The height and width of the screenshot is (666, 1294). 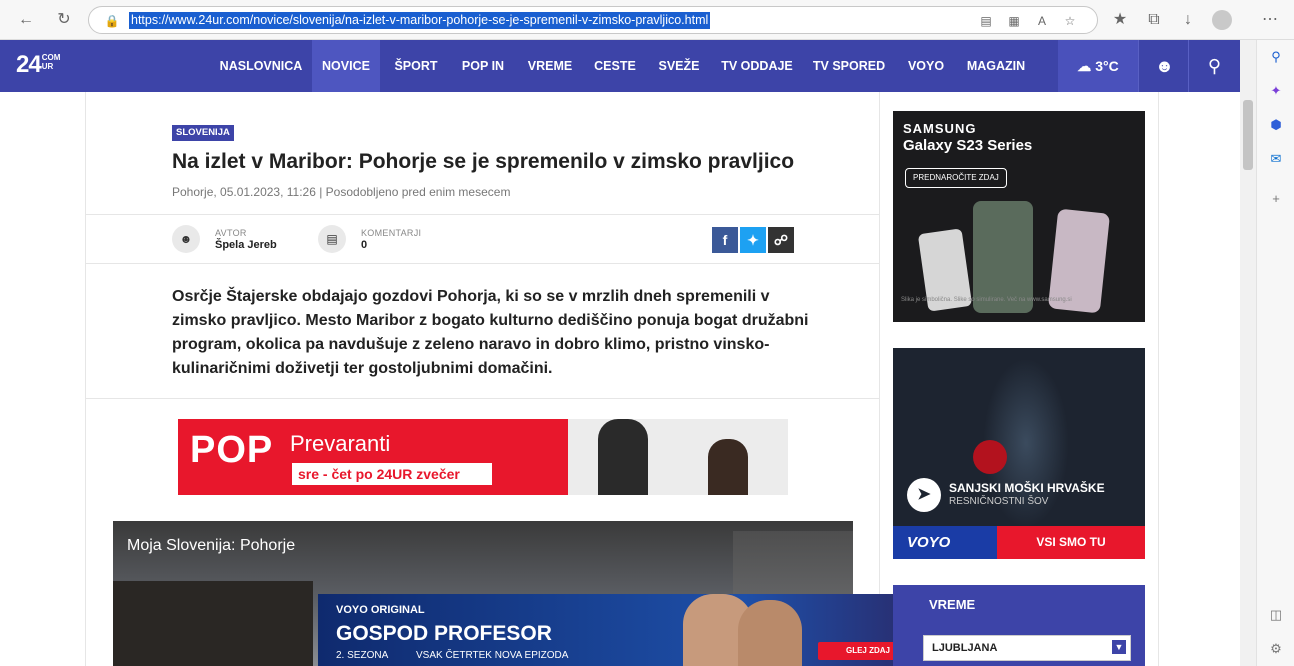 I want to click on voyo-logo: VOYO, so click(x=945, y=542).